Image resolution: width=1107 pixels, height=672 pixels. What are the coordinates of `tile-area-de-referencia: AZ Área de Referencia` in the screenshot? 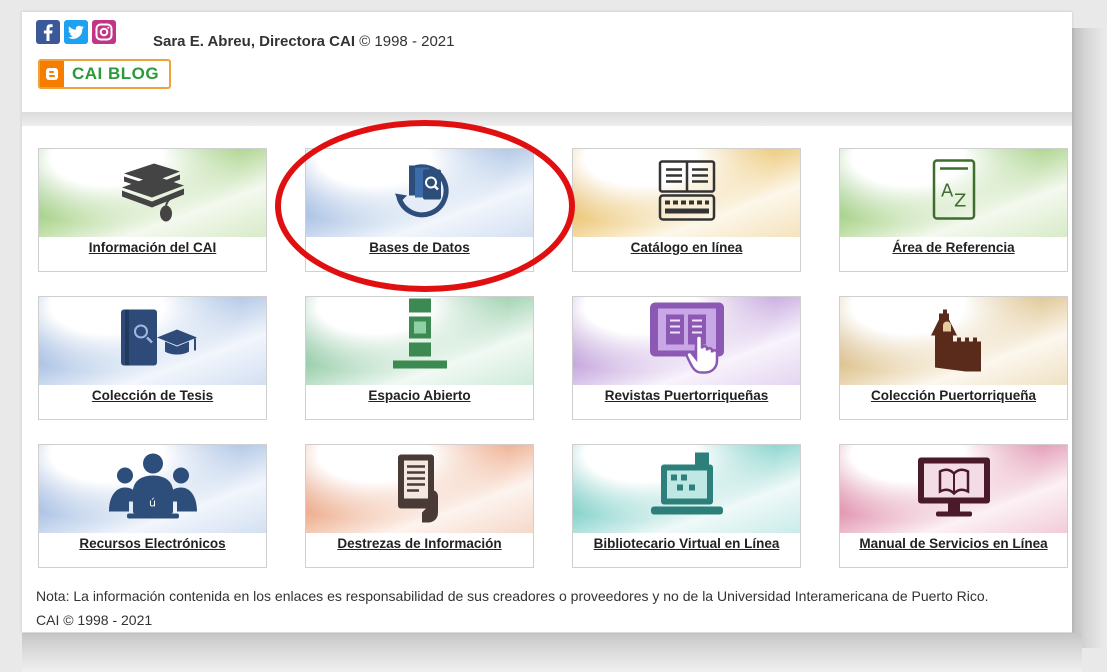 It's located at (953, 210).